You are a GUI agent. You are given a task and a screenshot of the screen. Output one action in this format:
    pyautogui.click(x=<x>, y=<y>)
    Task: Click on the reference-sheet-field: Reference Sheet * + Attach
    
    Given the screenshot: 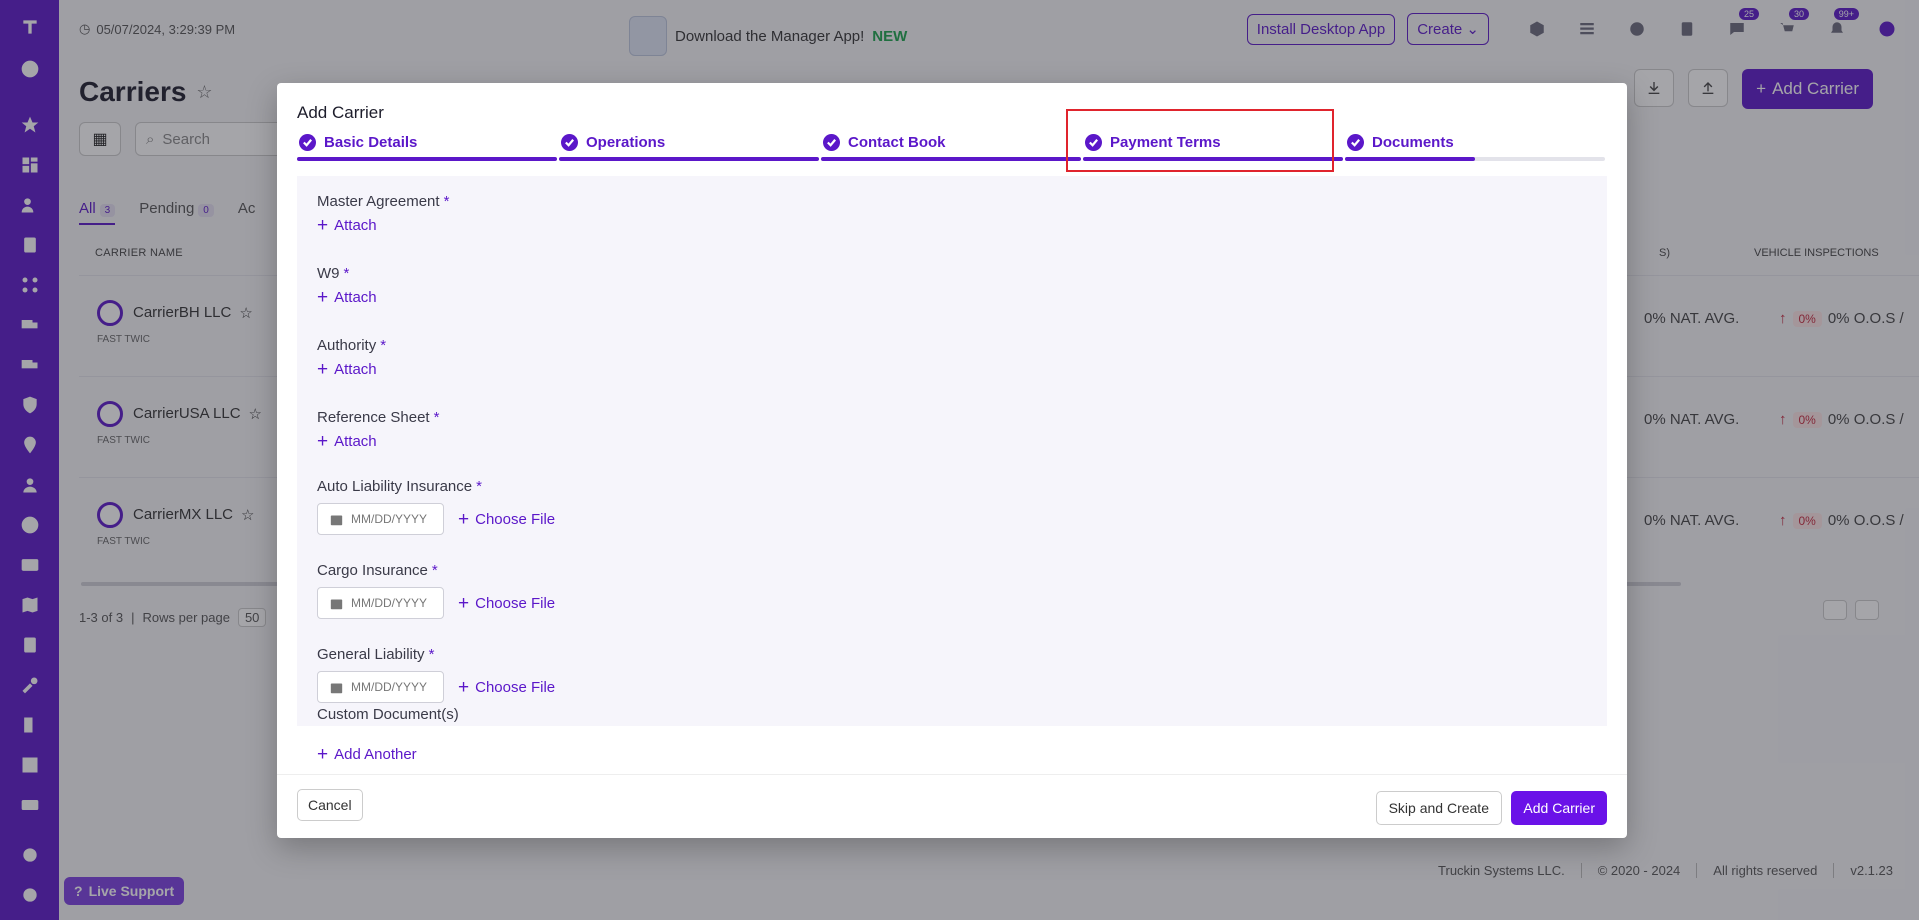 What is the action you would take?
    pyautogui.click(x=378, y=430)
    